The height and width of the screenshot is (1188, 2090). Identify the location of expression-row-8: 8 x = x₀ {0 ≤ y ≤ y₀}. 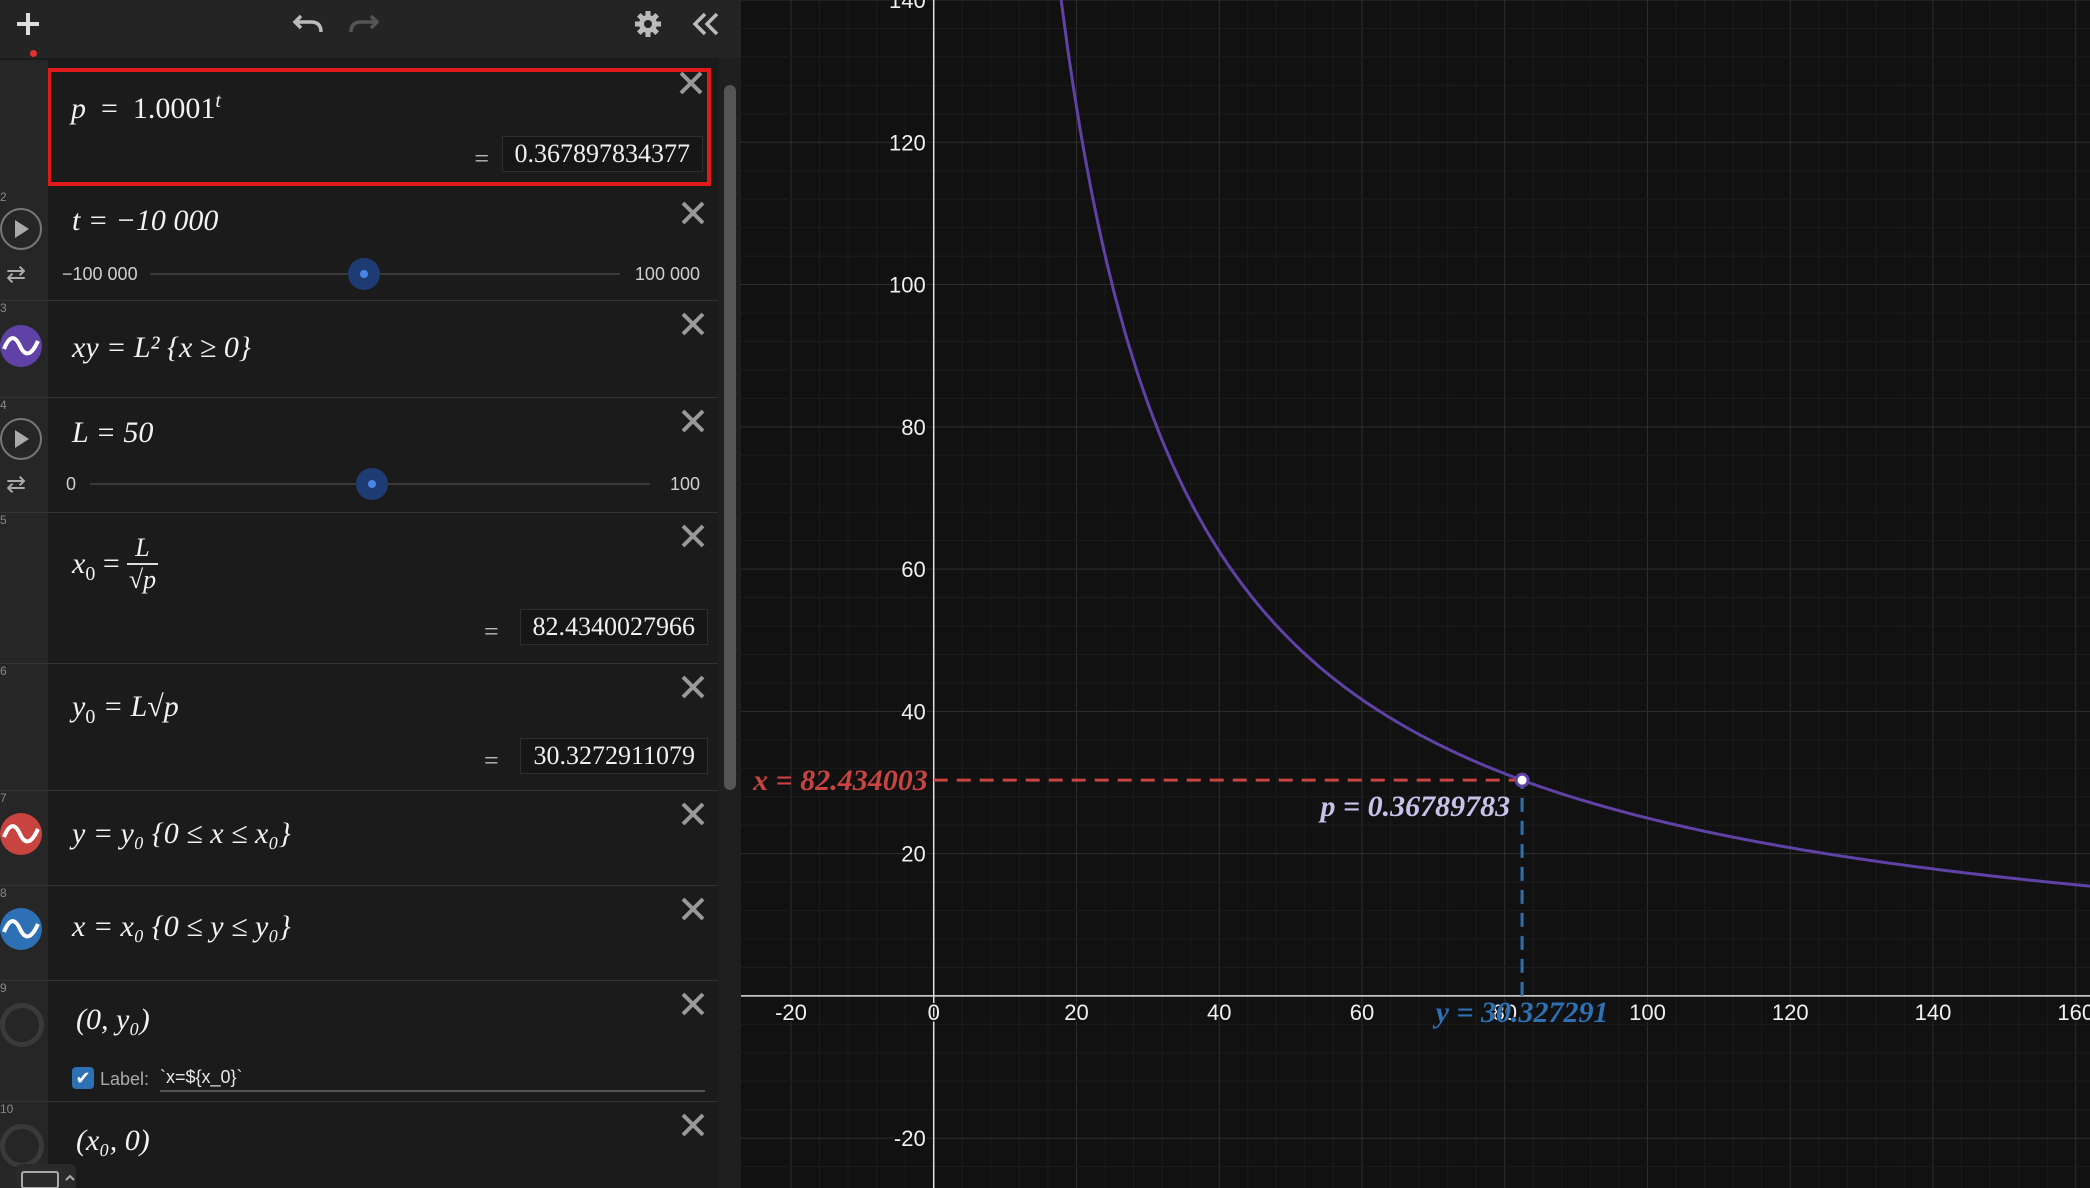
(359, 933).